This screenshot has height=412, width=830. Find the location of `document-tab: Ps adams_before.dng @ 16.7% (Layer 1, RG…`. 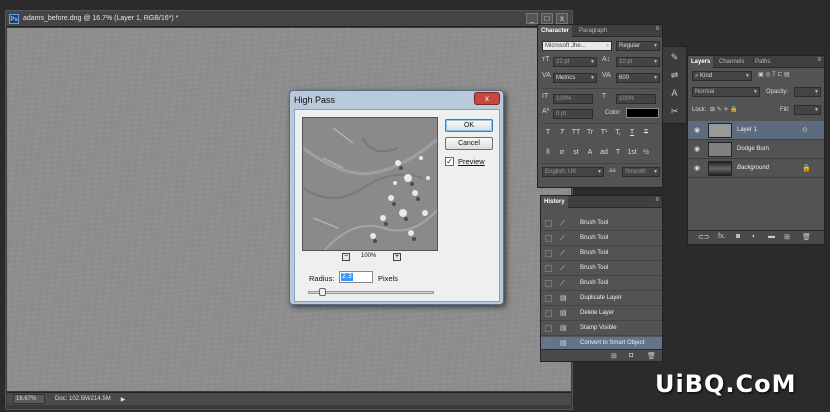

document-tab: Ps adams_before.dng @ 16.7% (Layer 1, RG… is located at coordinates (289, 19).